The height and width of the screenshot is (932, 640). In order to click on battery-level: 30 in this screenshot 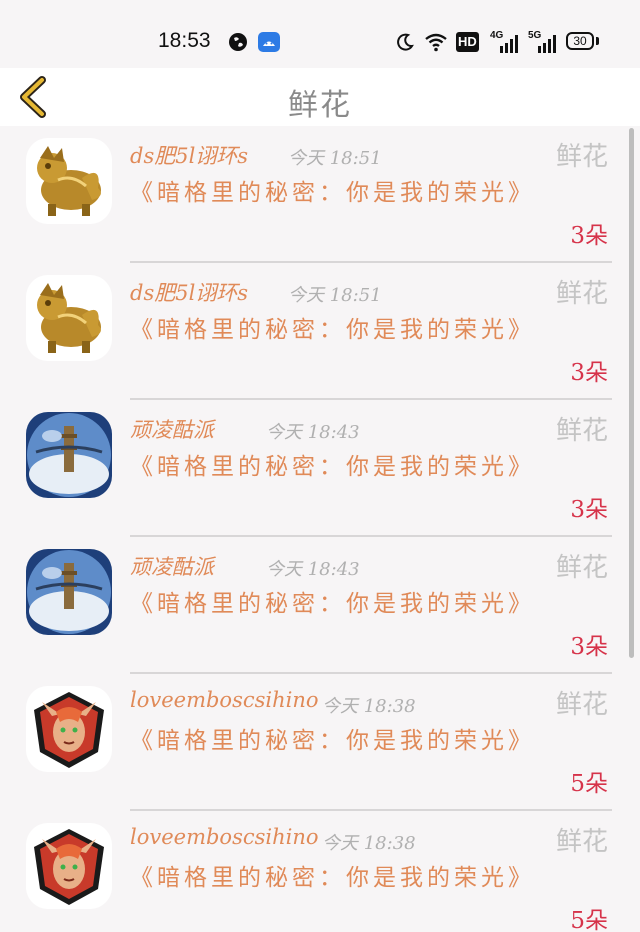, I will do `click(580, 41)`.